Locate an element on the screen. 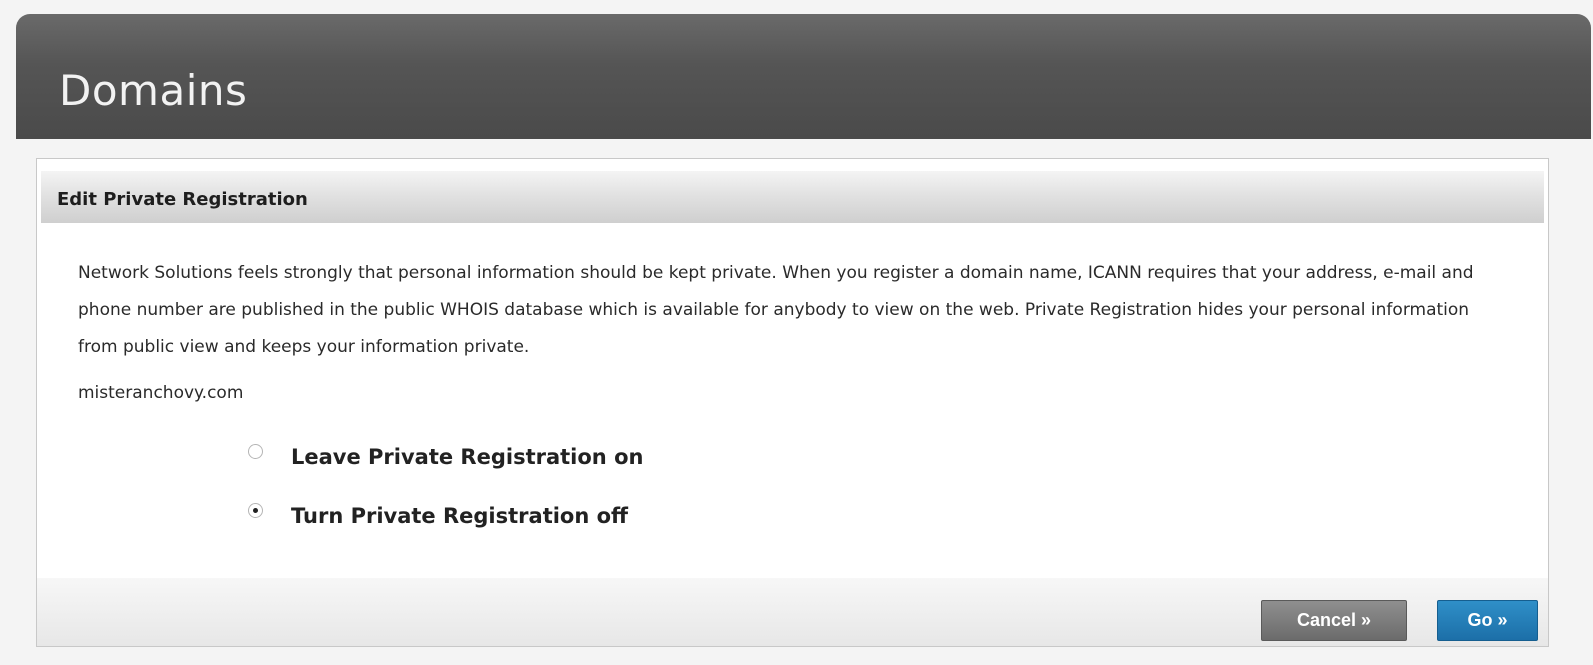 Image resolution: width=1593 pixels, height=665 pixels. domain-name: misteranchovy.com is located at coordinates (161, 393).